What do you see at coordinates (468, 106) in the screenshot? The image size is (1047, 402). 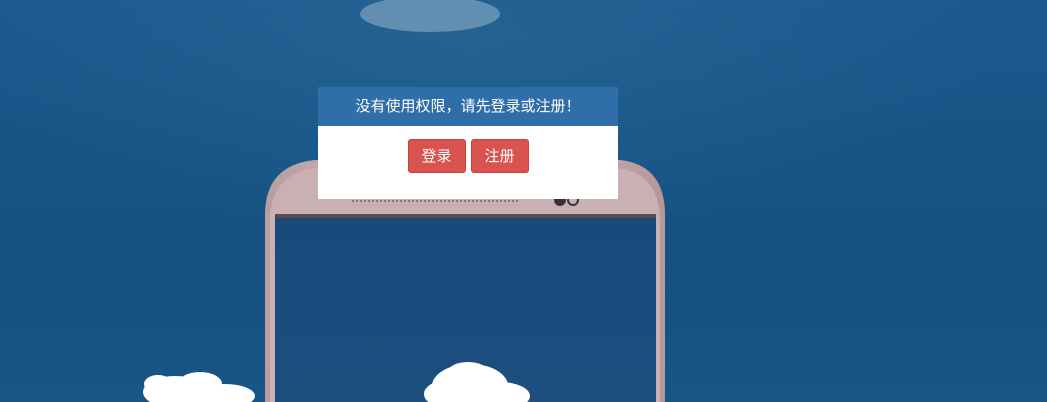 I see `permission-message: 没有使用权限，请先登录或注册！` at bounding box center [468, 106].